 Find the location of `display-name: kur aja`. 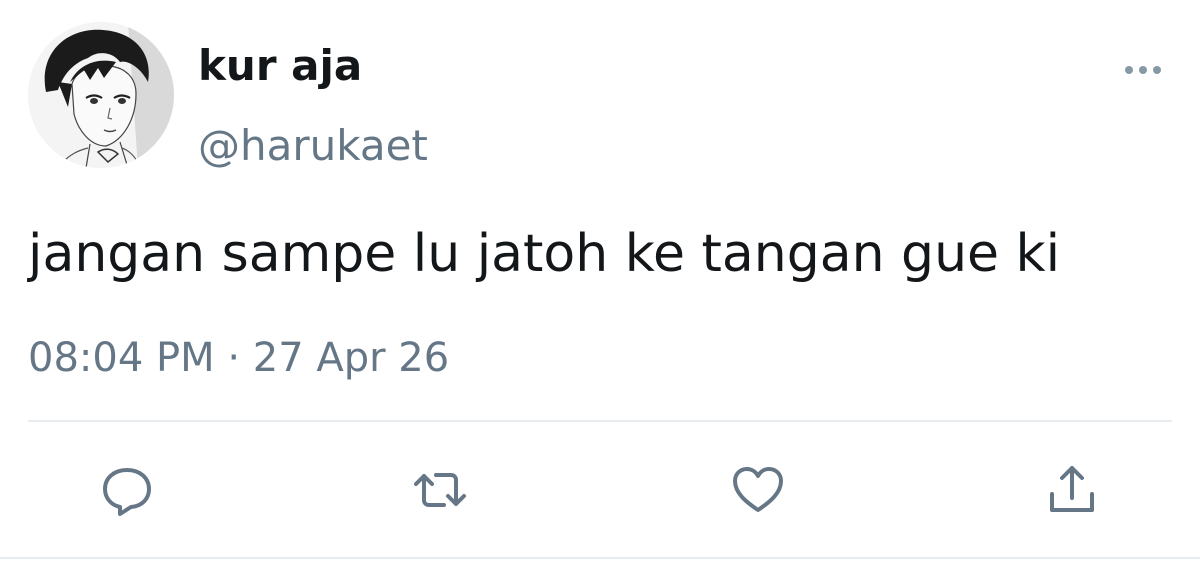

display-name: kur aja is located at coordinates (280, 66).